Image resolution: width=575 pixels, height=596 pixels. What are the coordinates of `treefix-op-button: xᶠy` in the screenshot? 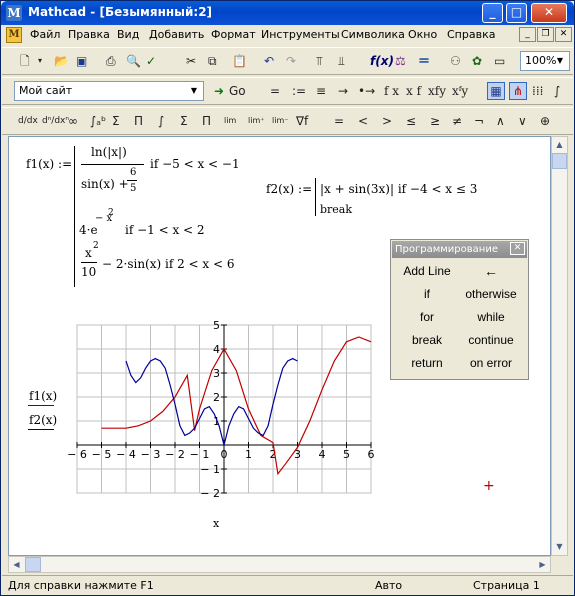 It's located at (460, 91).